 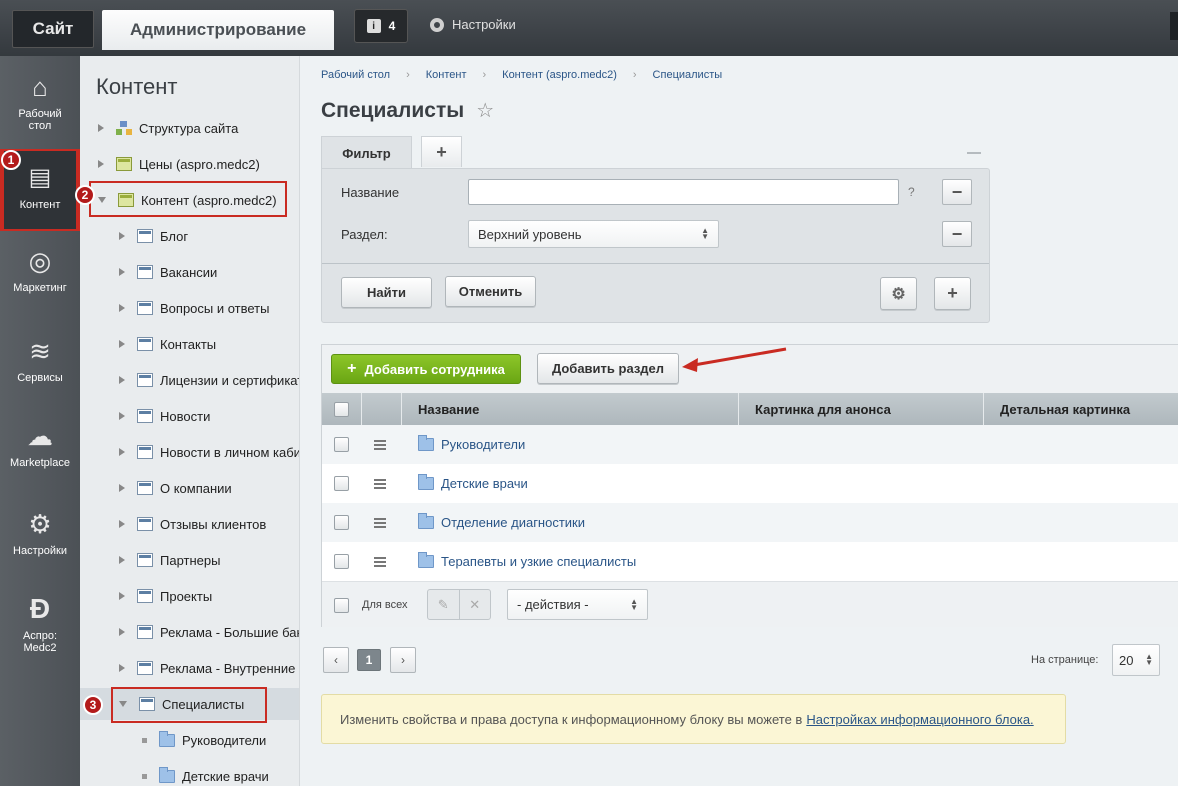 I want to click on filter-settings-button: ⚙, so click(x=898, y=293).